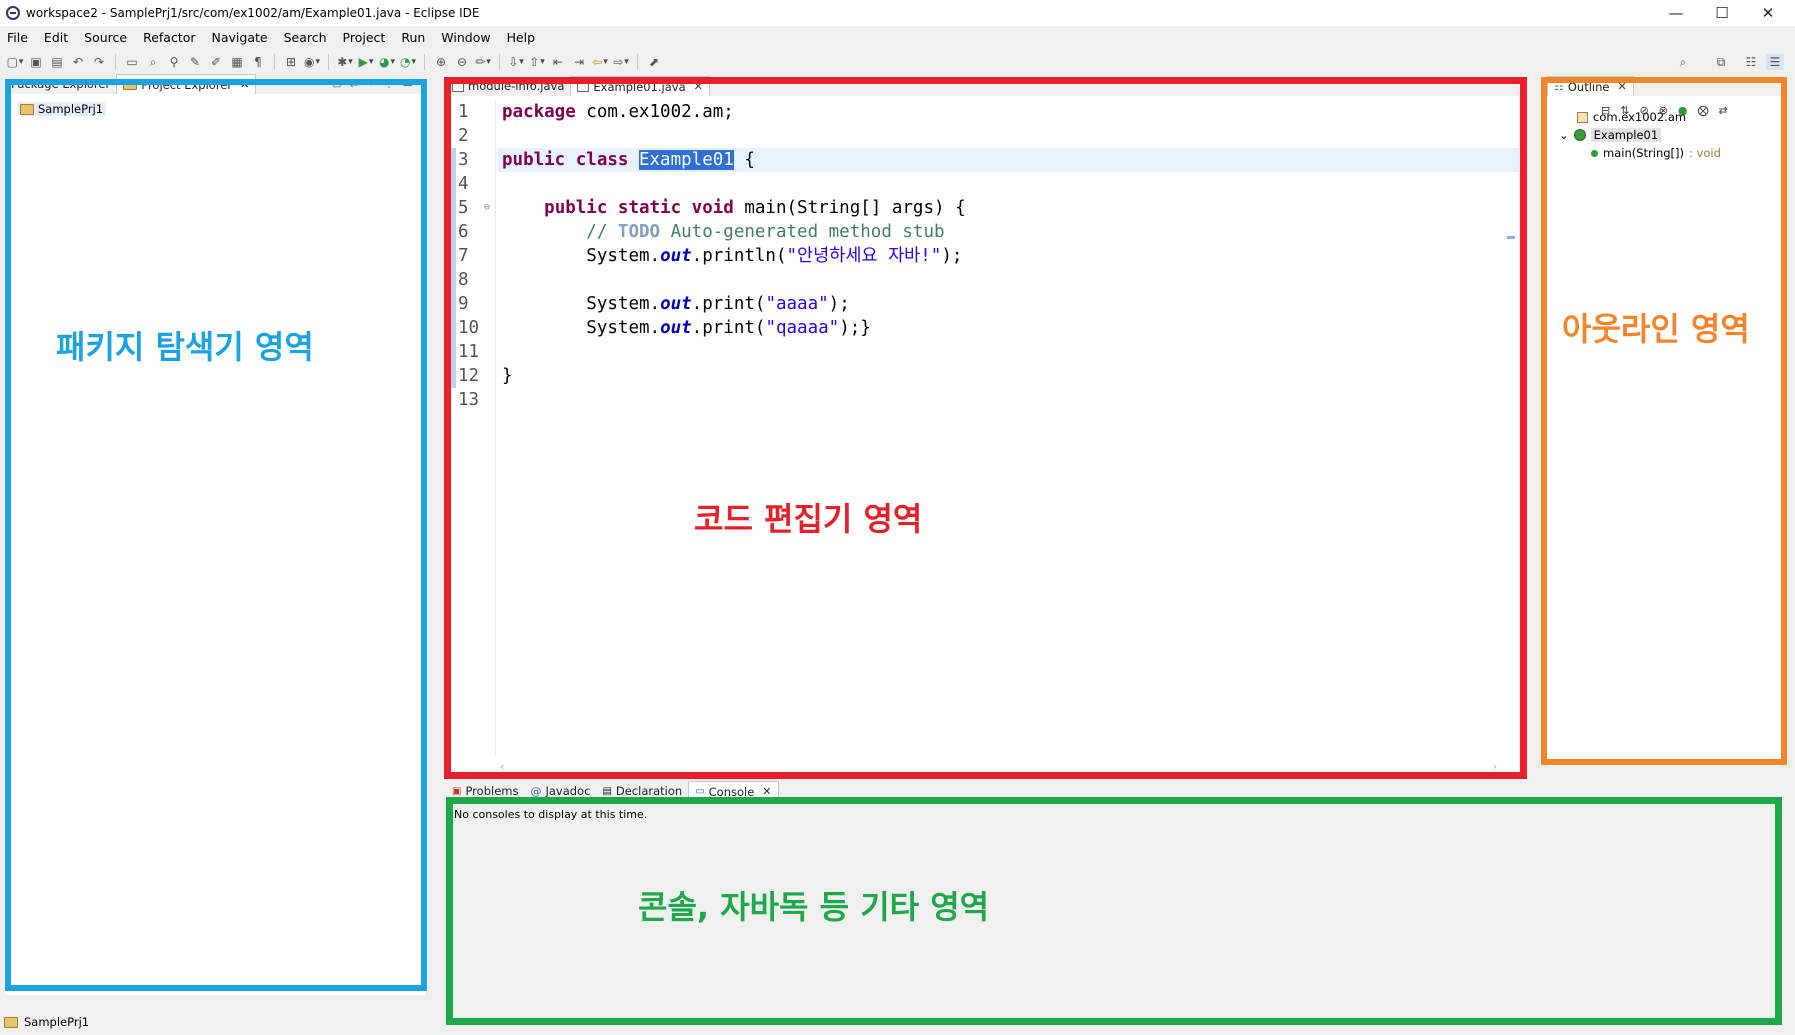 This screenshot has height=1035, width=1795. I want to click on show-whitespace-icon: ¶, so click(258, 62).